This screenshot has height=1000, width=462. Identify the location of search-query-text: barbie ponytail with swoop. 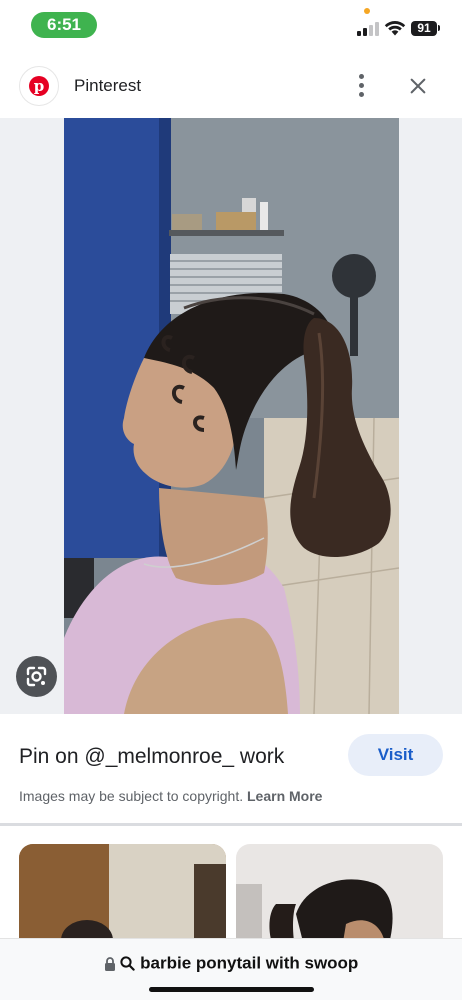
(249, 963).